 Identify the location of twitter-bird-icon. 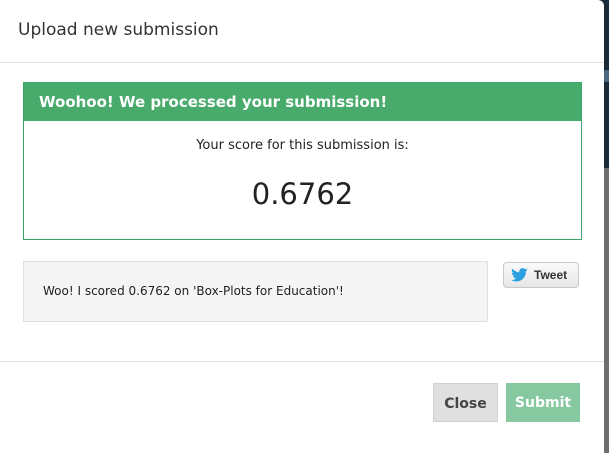
(519, 275).